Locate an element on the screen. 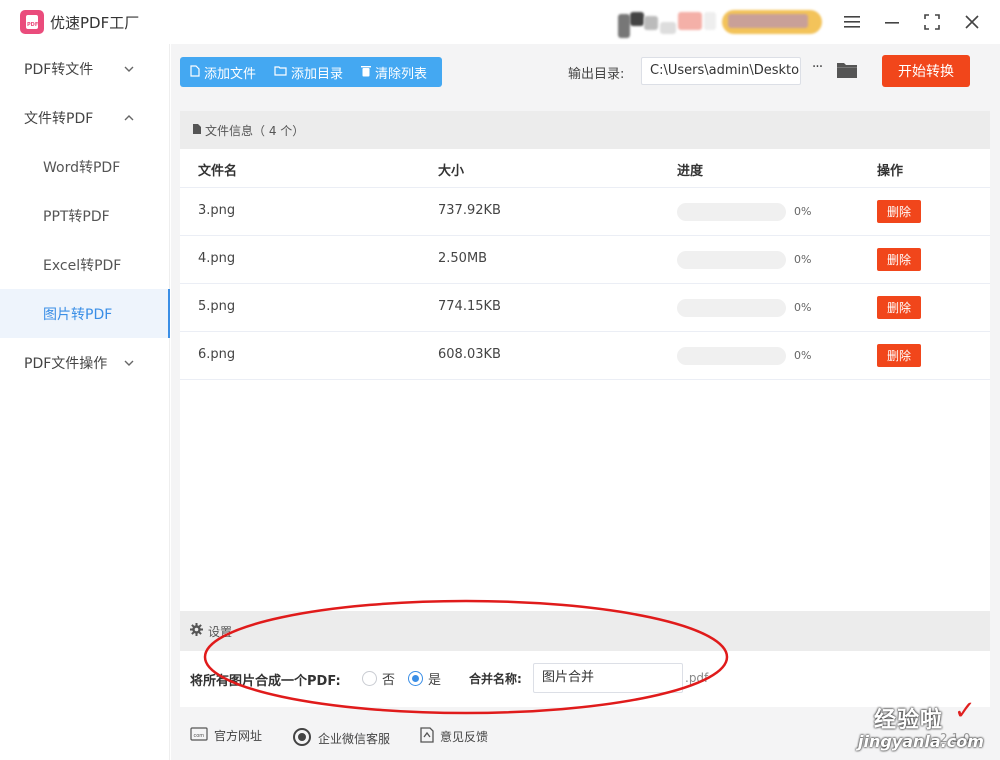 The image size is (1000, 760). wechat-service-link: 企业微信客服 is located at coordinates (341, 738).